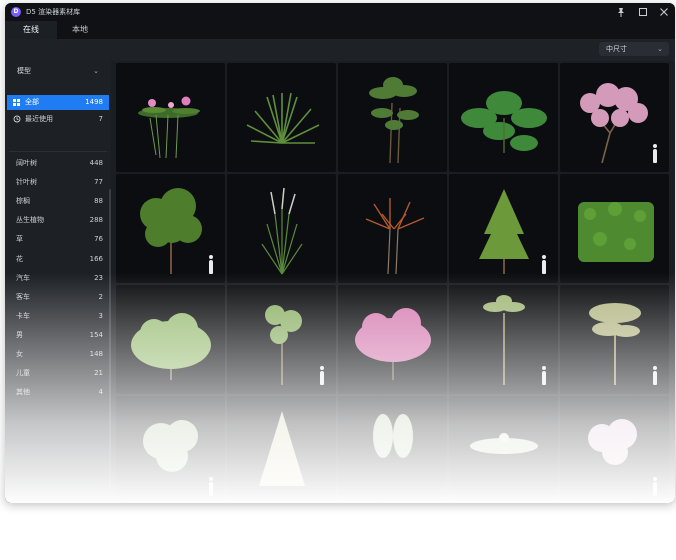 This screenshot has width=676, height=560. Describe the element at coordinates (26, 182) in the screenshot. I see `sidebar-item-label: 针叶树` at that location.